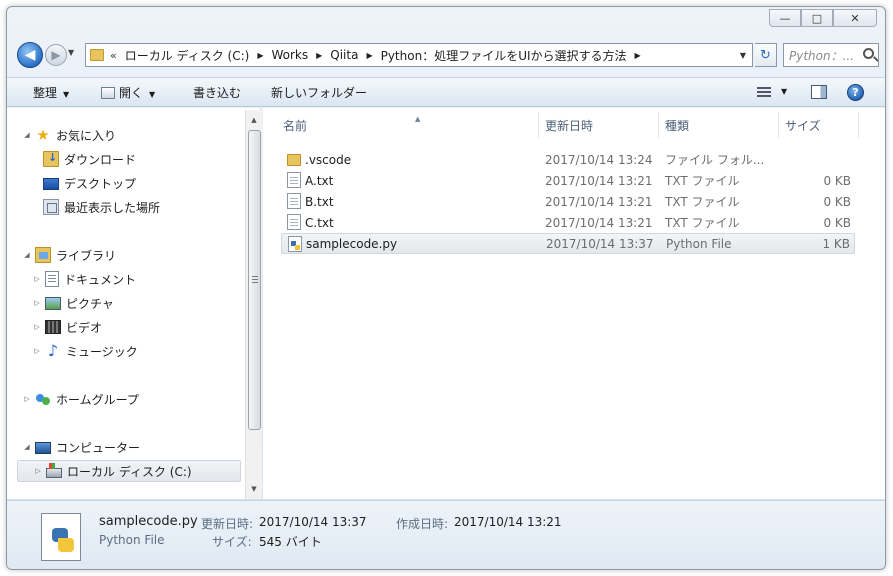 The height and width of the screenshot is (576, 893). What do you see at coordinates (53, 303) in the screenshot?
I see `pictures-icon` at bounding box center [53, 303].